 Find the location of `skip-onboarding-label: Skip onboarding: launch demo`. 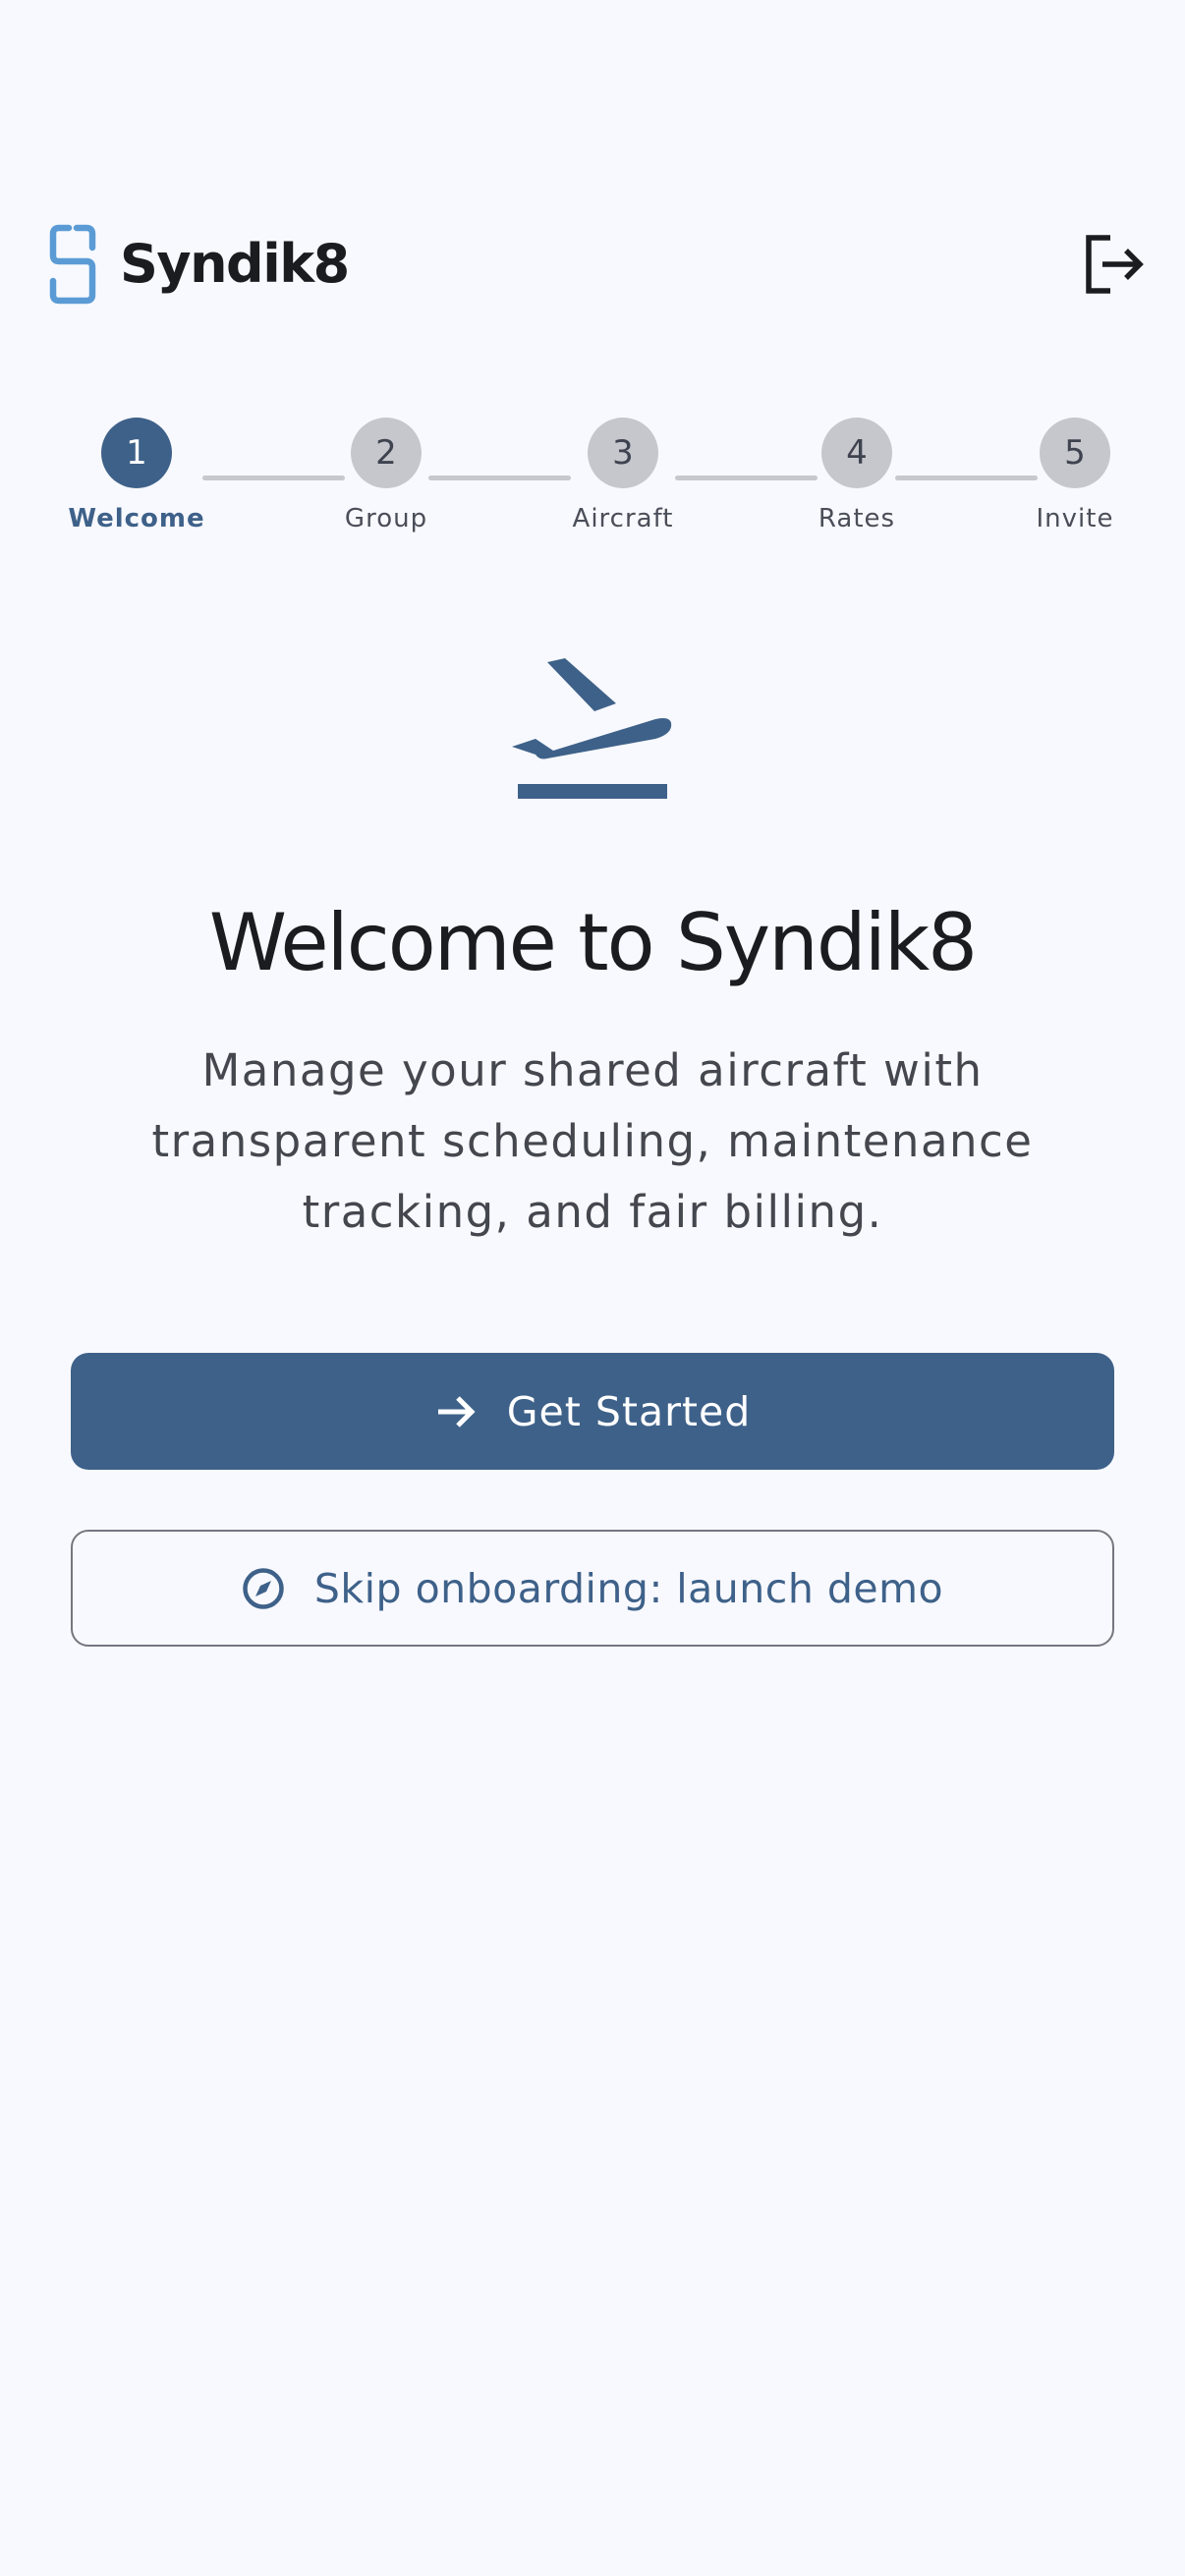

skip-onboarding-label: Skip onboarding: launch demo is located at coordinates (629, 1588).